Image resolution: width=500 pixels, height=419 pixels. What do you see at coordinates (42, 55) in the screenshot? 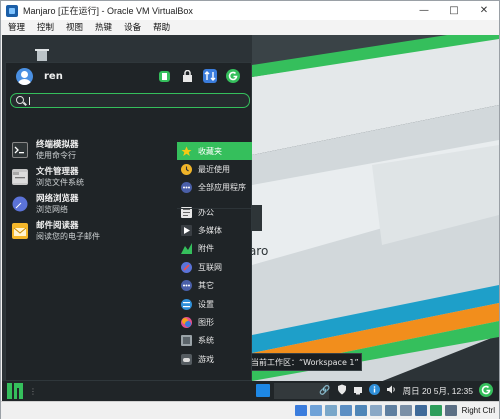
I see `trash-icon` at bounding box center [42, 55].